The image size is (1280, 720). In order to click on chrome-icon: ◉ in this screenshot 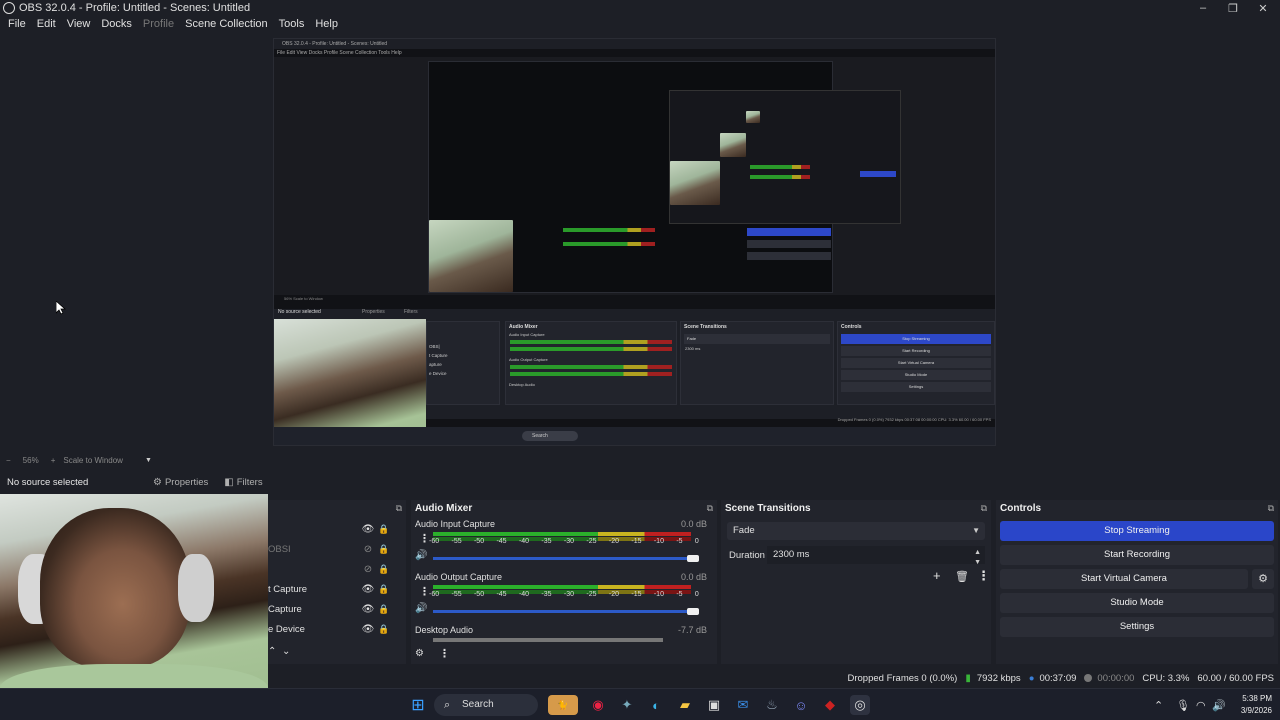, I will do `click(598, 705)`.